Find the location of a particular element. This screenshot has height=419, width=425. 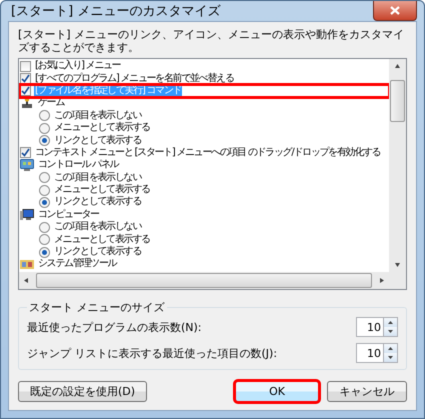

option-label: [お気に入り] メニュー is located at coordinates (78, 66).